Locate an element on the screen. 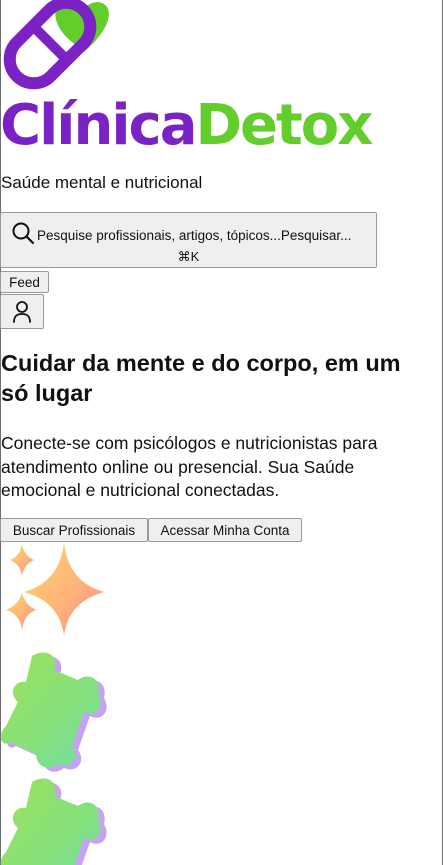 The width and height of the screenshot is (443, 865). search-icon is located at coordinates (23, 233).